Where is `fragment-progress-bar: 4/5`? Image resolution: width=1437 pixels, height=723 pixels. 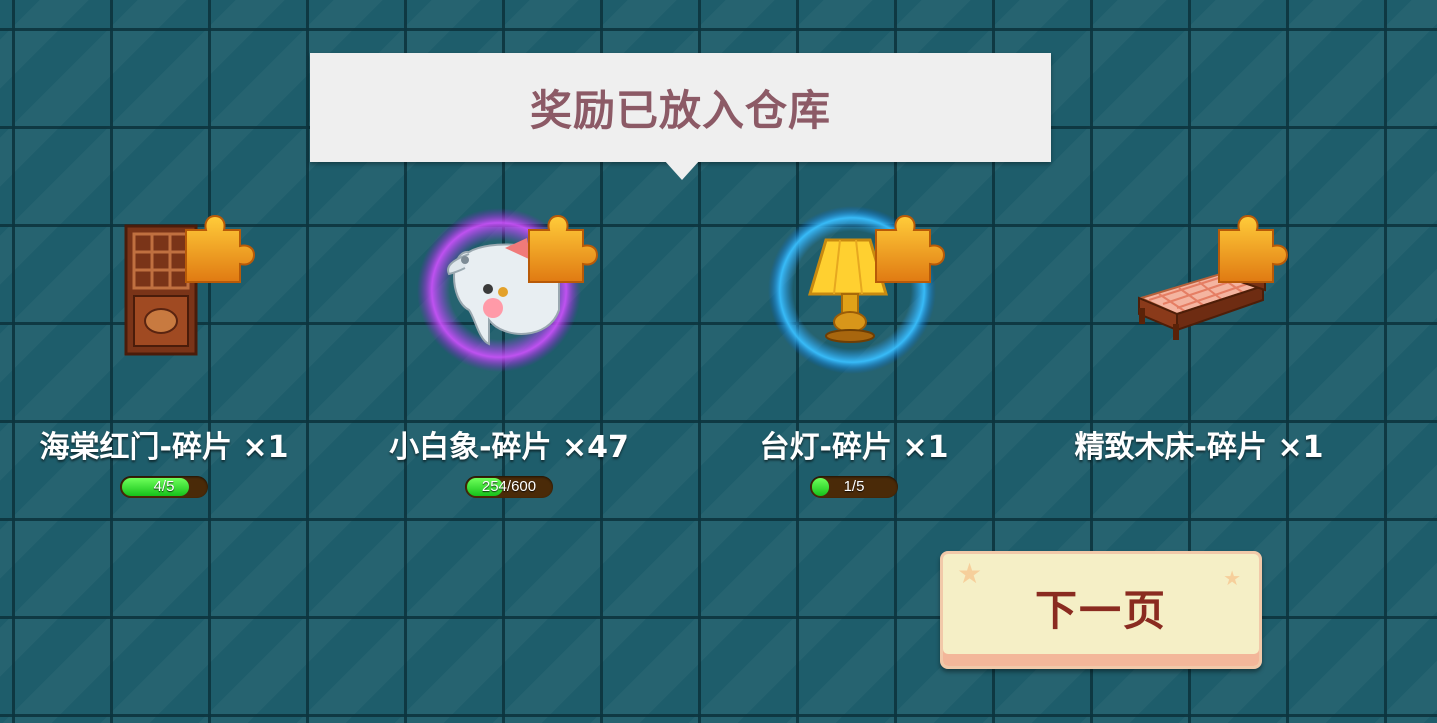
fragment-progress-bar: 4/5 is located at coordinates (164, 487).